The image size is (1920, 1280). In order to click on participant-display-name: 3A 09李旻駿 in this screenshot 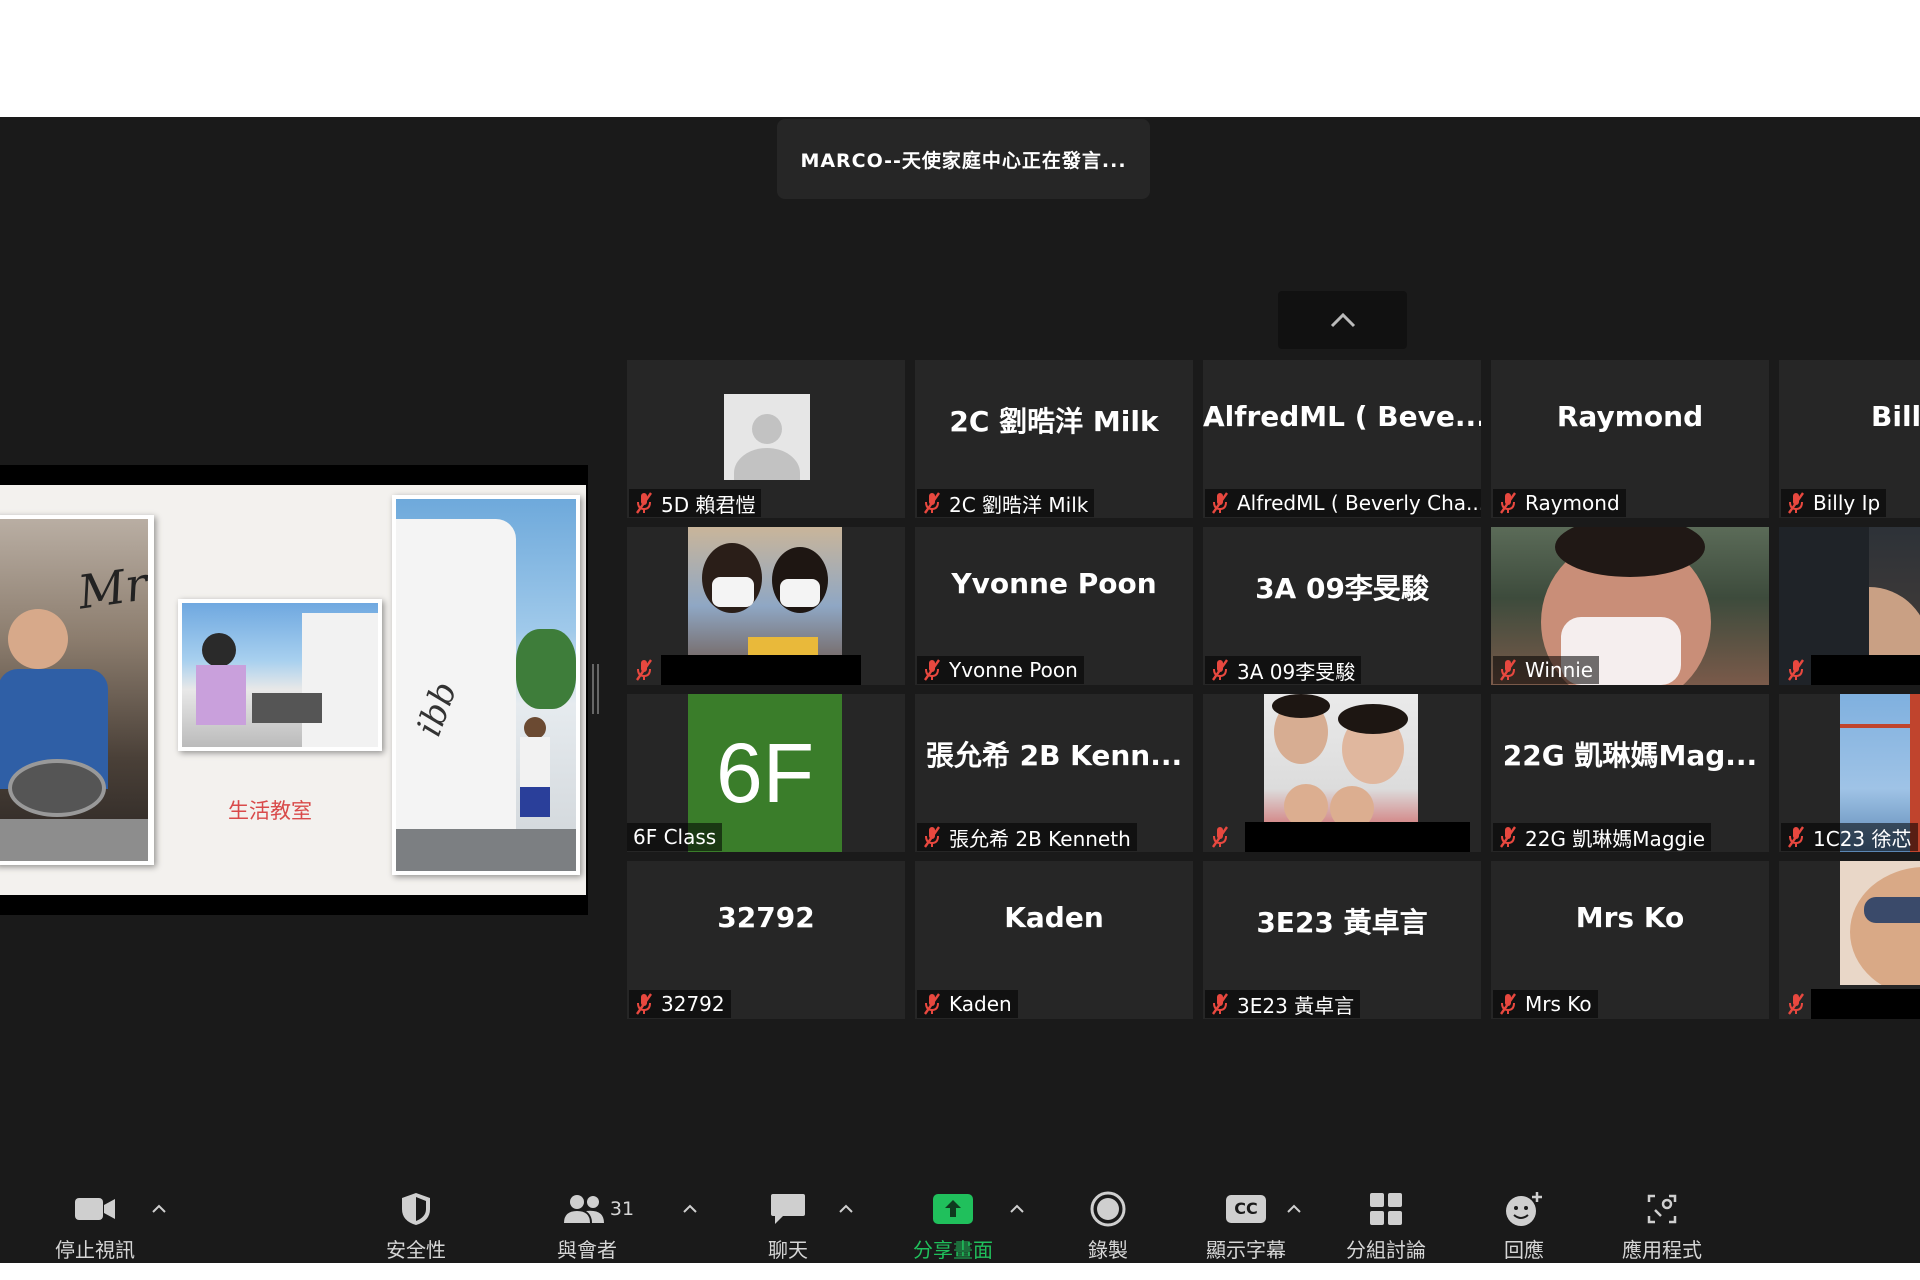, I will do `click(1342, 588)`.